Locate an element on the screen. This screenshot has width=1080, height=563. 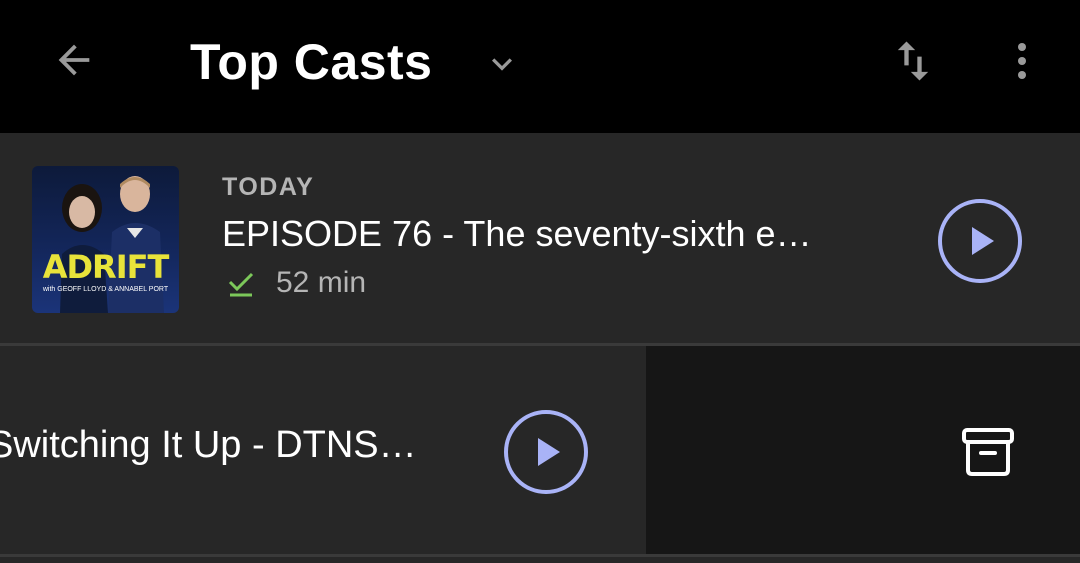
back-button is located at coordinates (74, 60).